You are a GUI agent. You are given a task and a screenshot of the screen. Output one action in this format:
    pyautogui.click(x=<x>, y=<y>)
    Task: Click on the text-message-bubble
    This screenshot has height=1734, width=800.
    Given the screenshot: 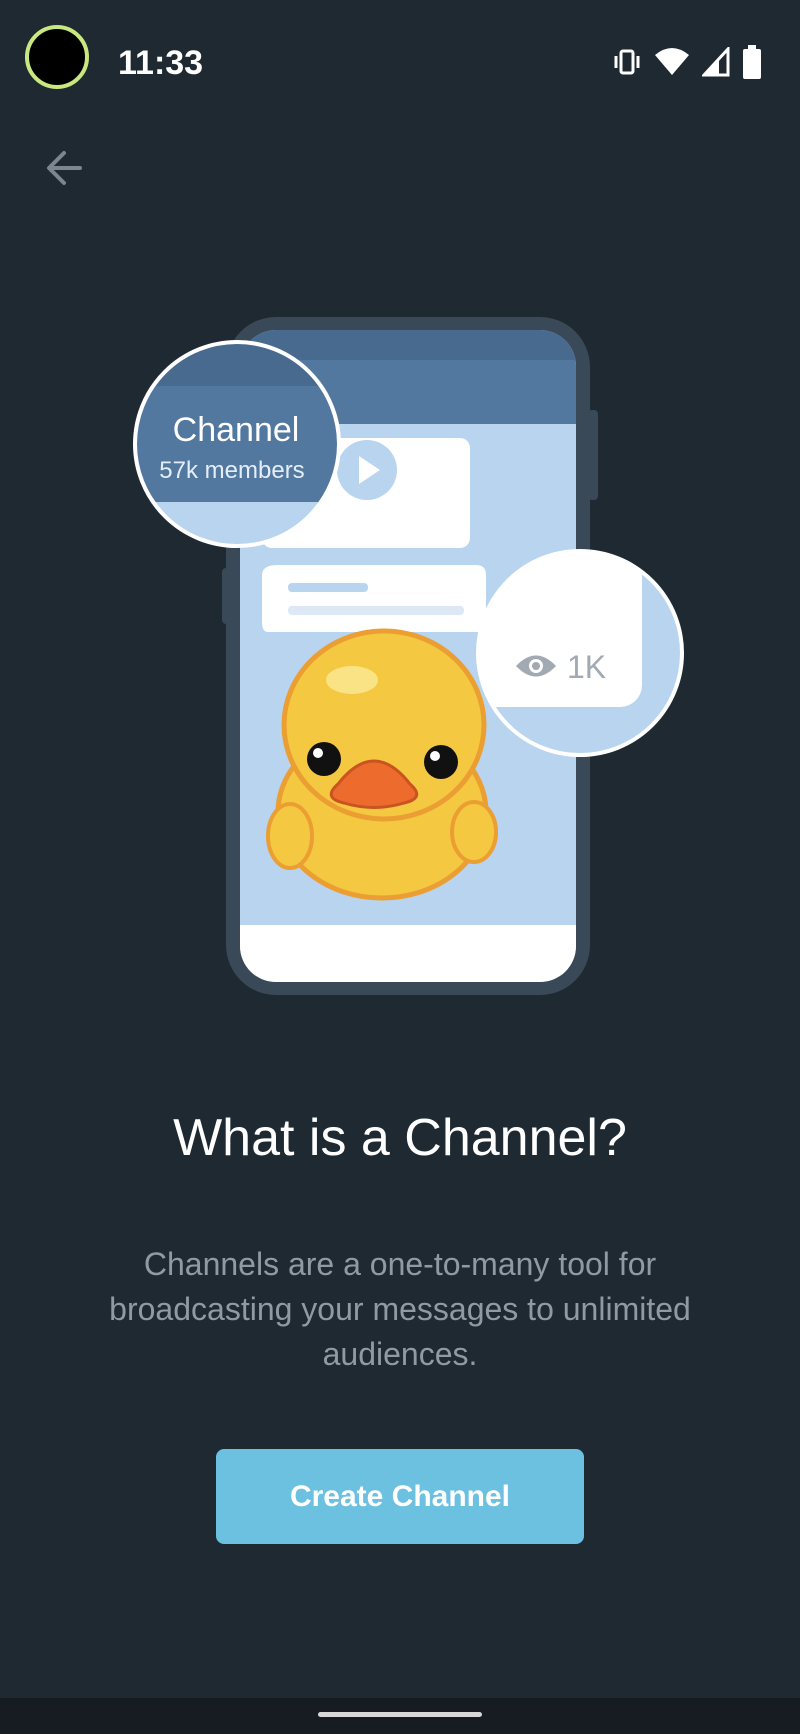 What is the action you would take?
    pyautogui.click(x=374, y=598)
    